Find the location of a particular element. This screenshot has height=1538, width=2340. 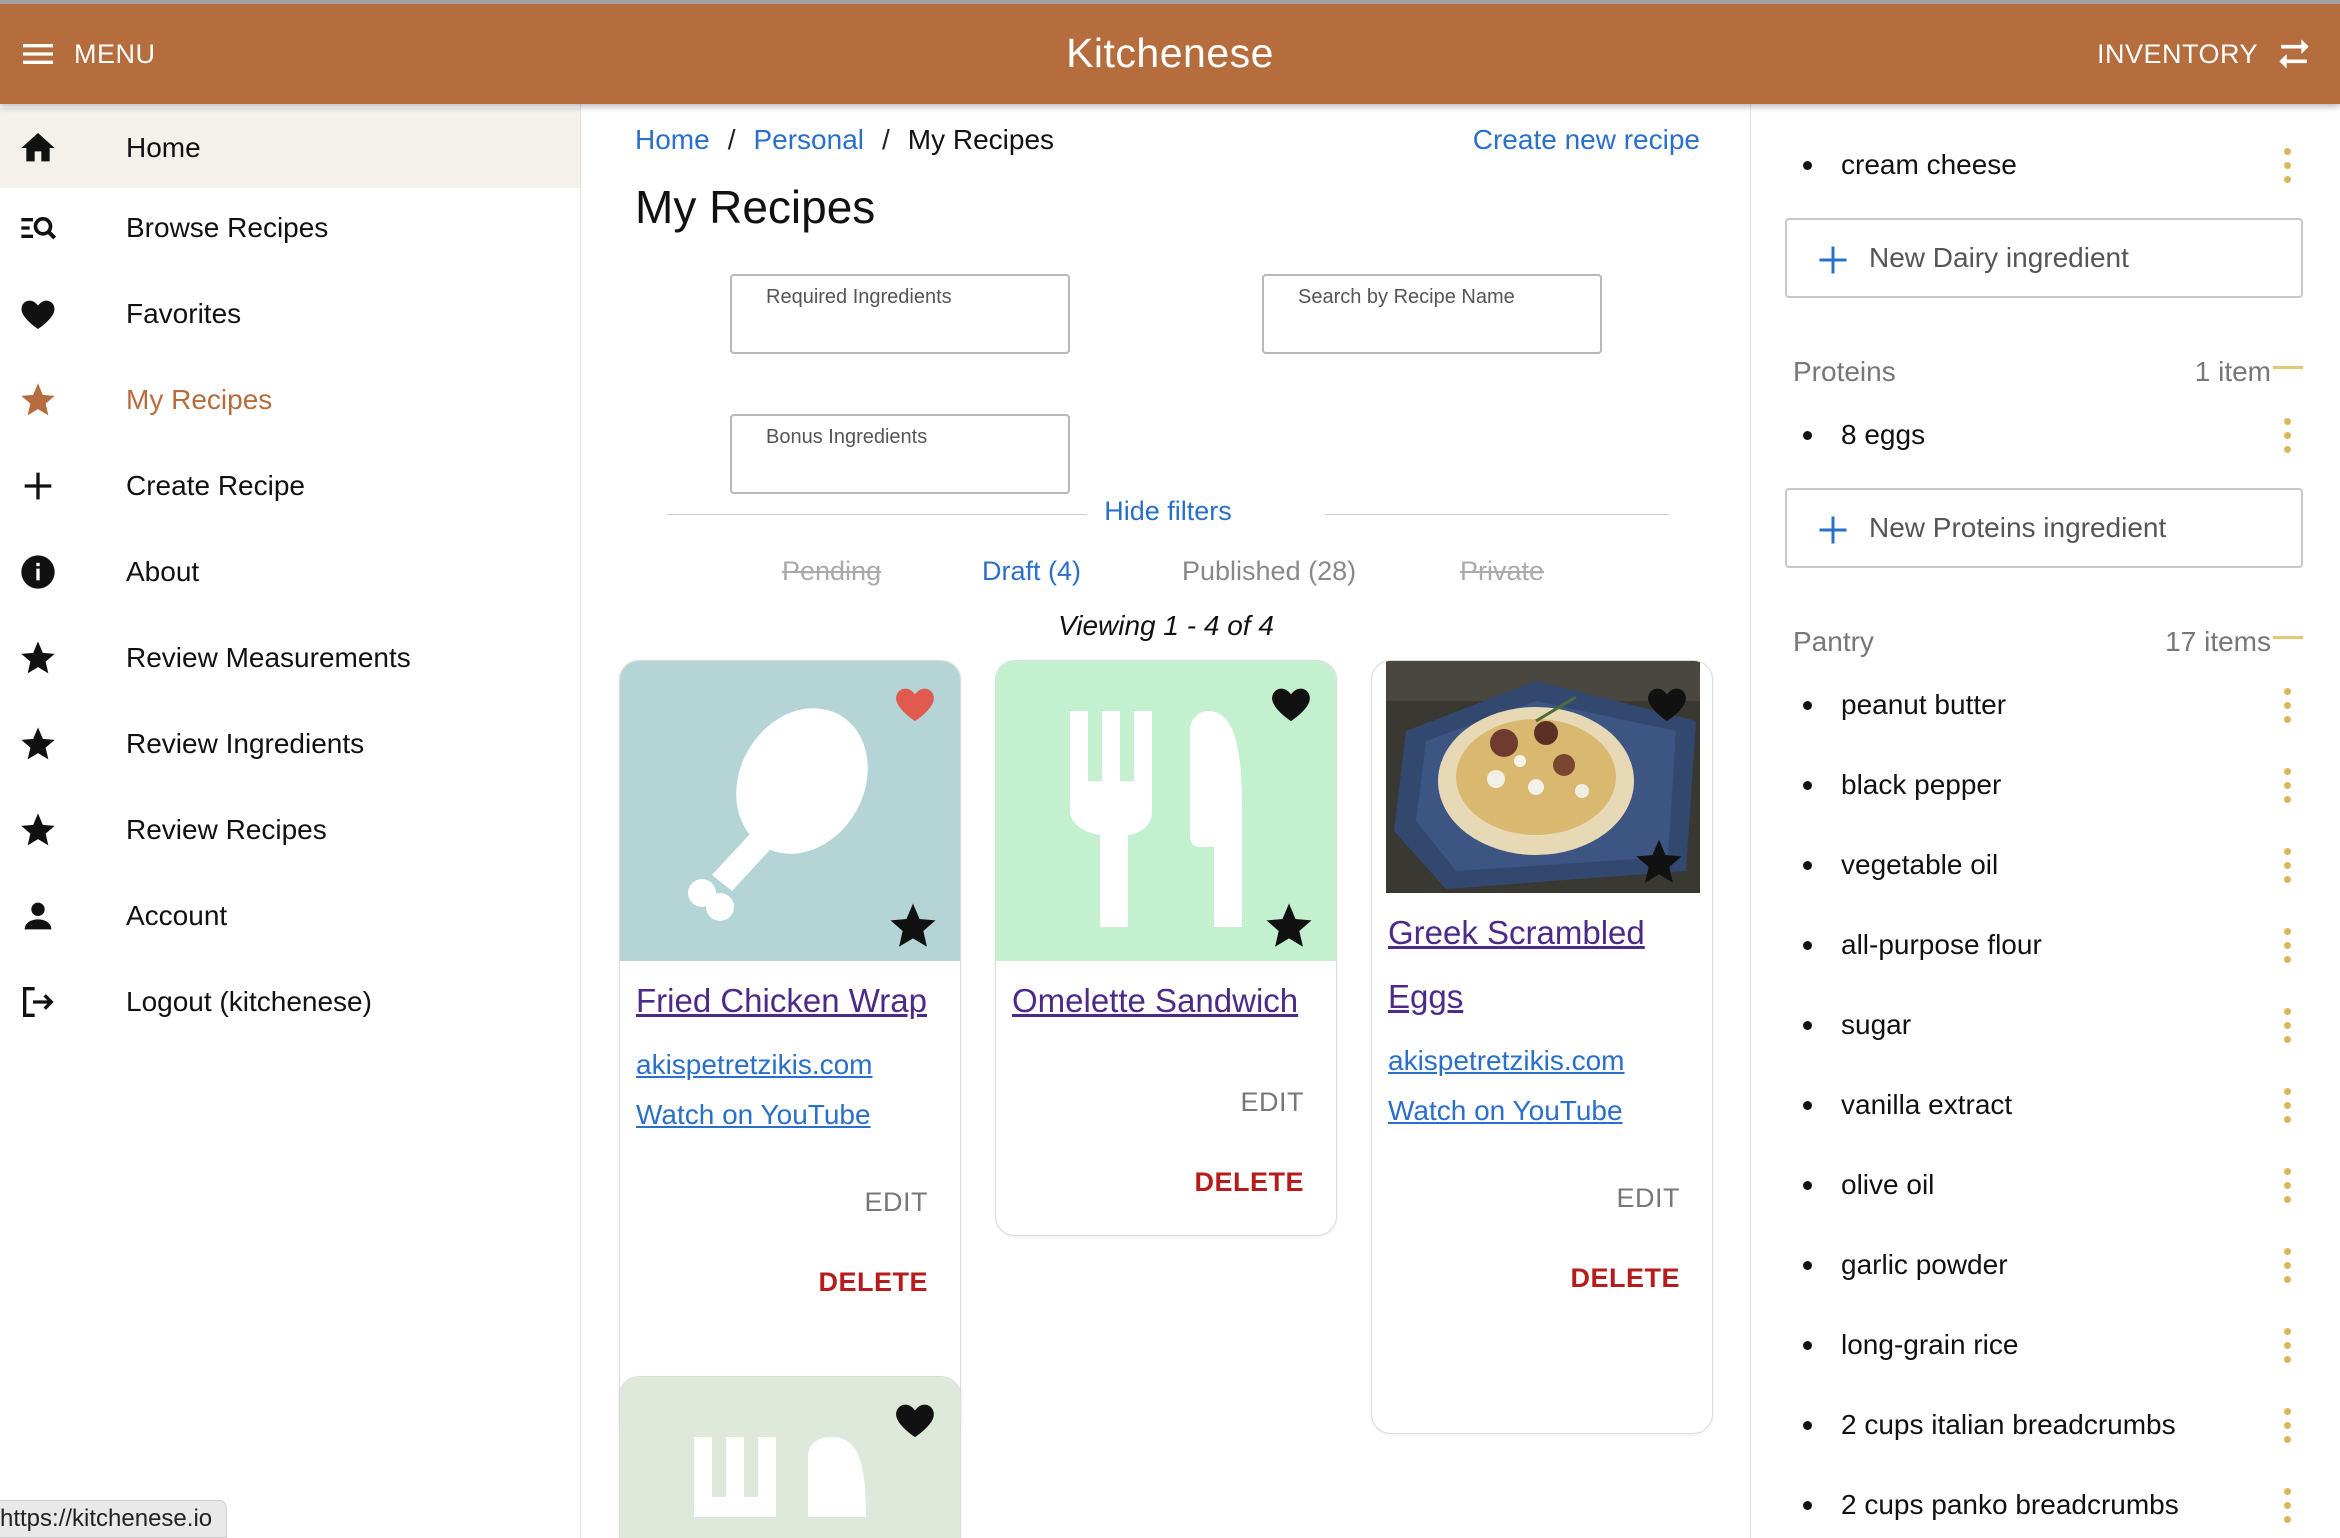

inventory-item-name: 2 cups panko breadcrumbs is located at coordinates (2010, 1504).